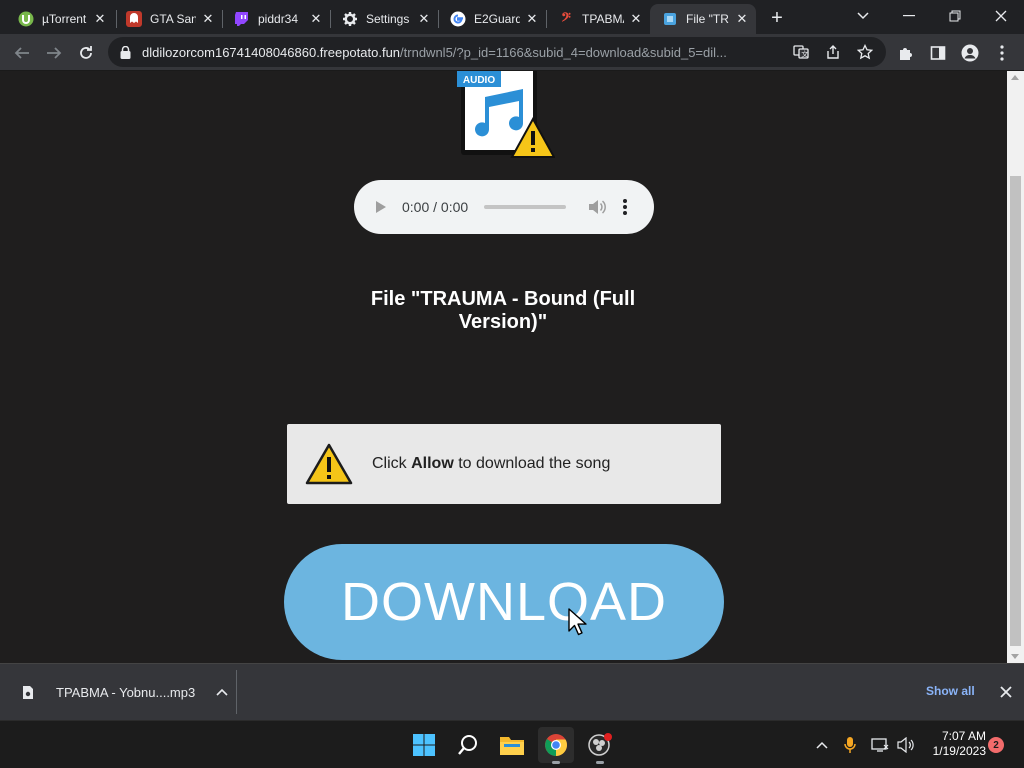 The image size is (1024, 768). Describe the element at coordinates (242, 19) in the screenshot. I see `twitch-icon` at that location.